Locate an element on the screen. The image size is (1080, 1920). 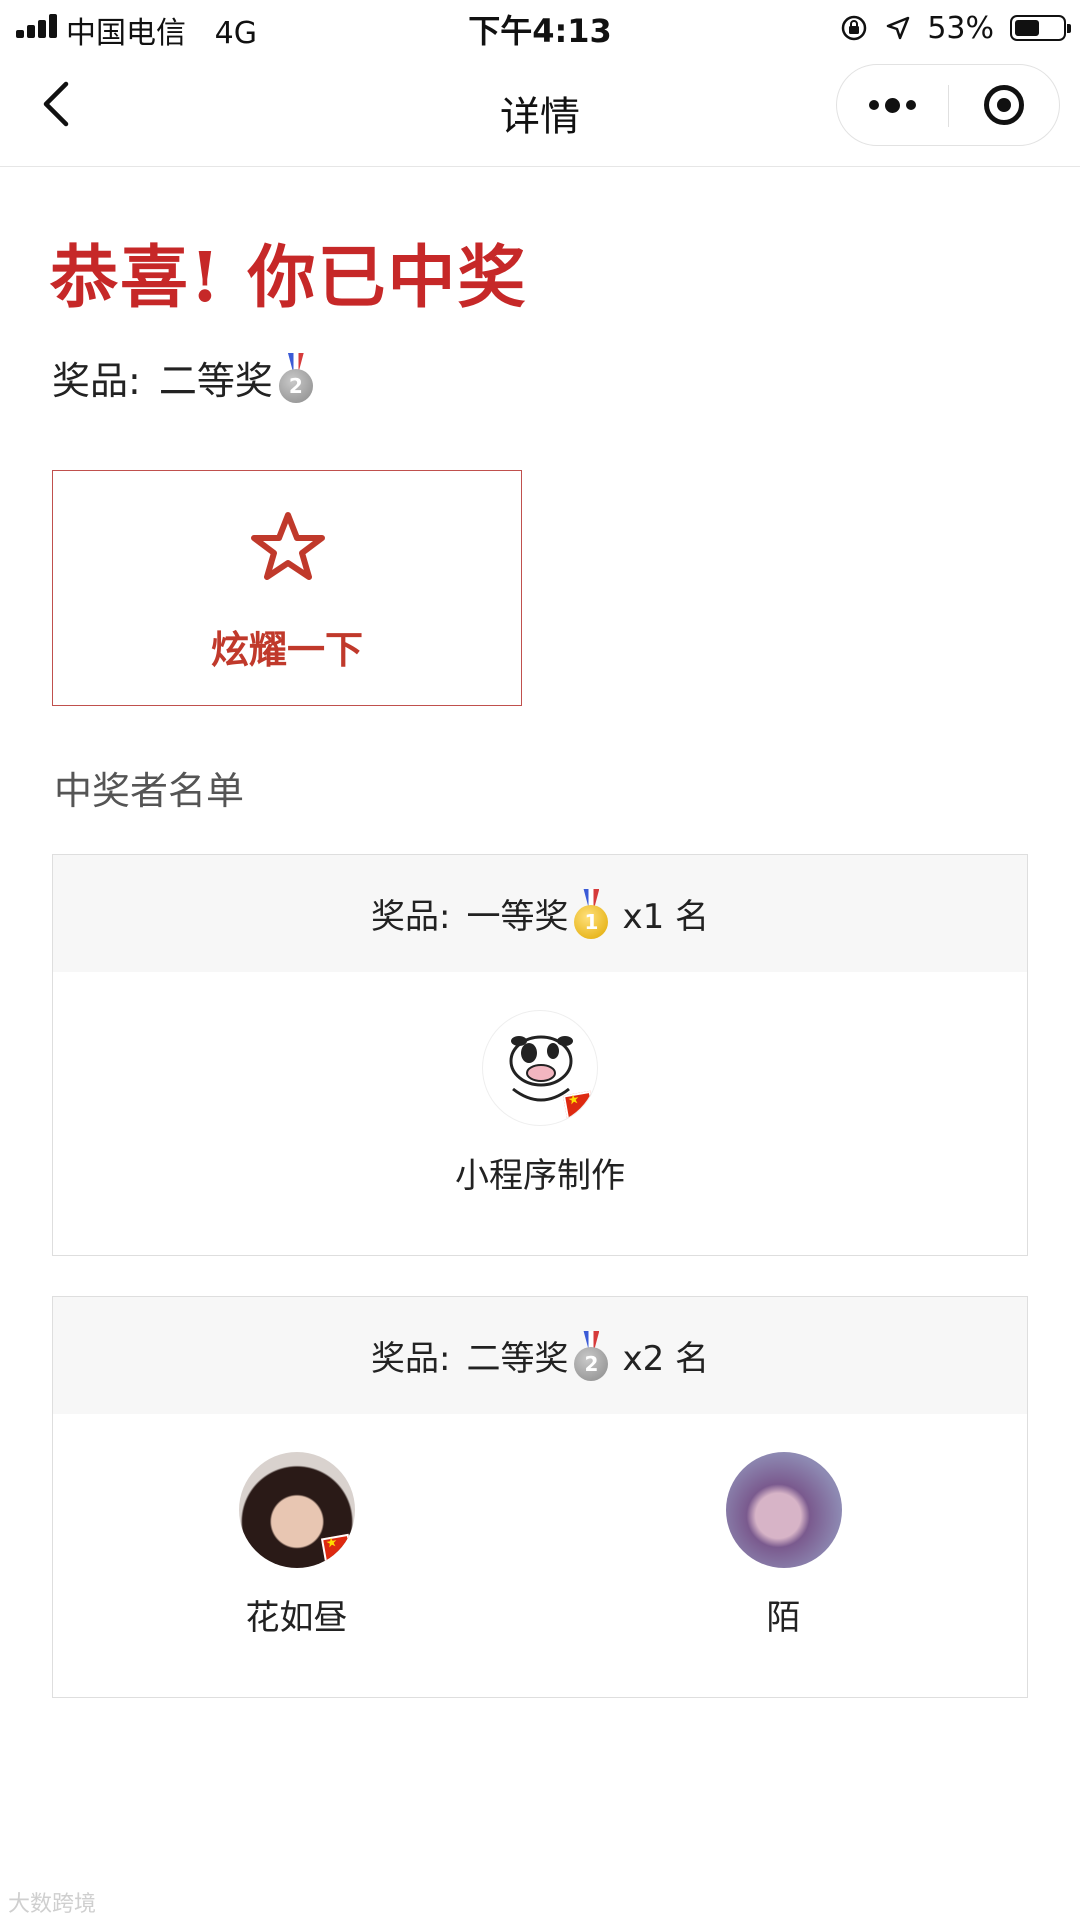
star-icon is located at coordinates (288, 546).